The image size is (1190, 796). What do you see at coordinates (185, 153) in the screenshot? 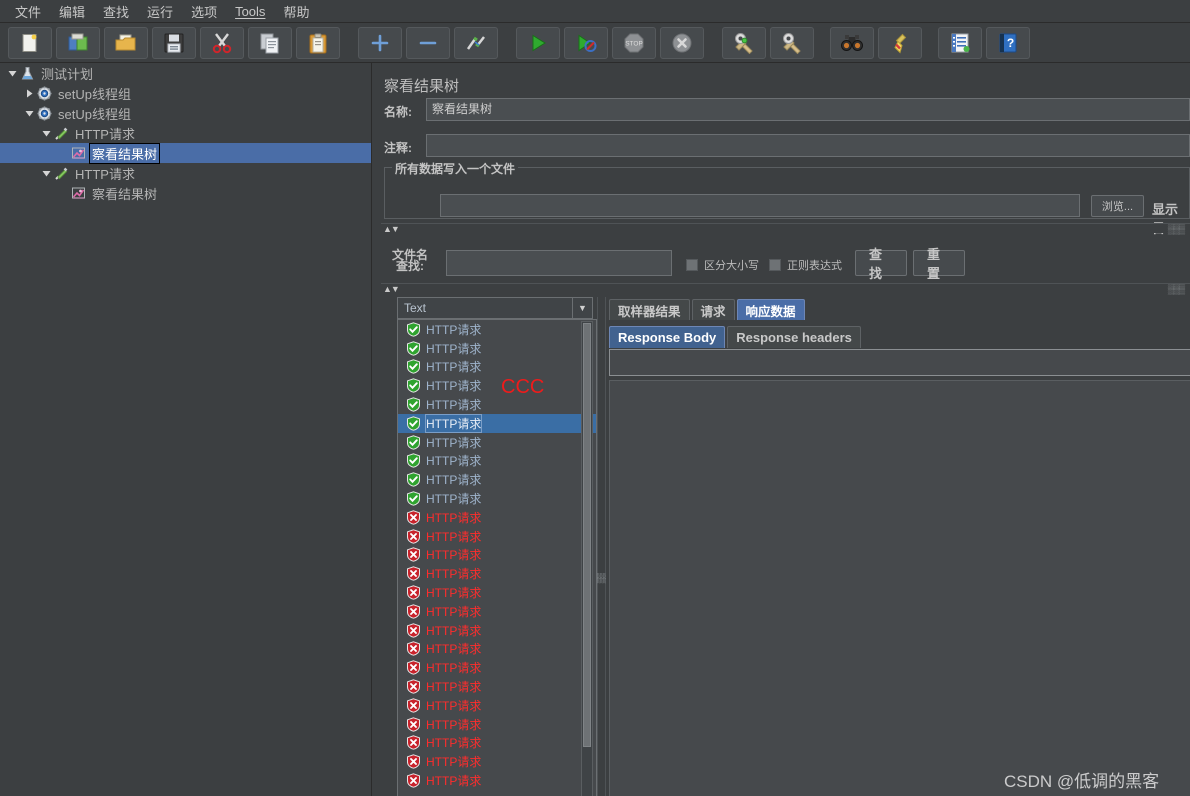
I see `tree-node-5: 察看结果树` at bounding box center [185, 153].